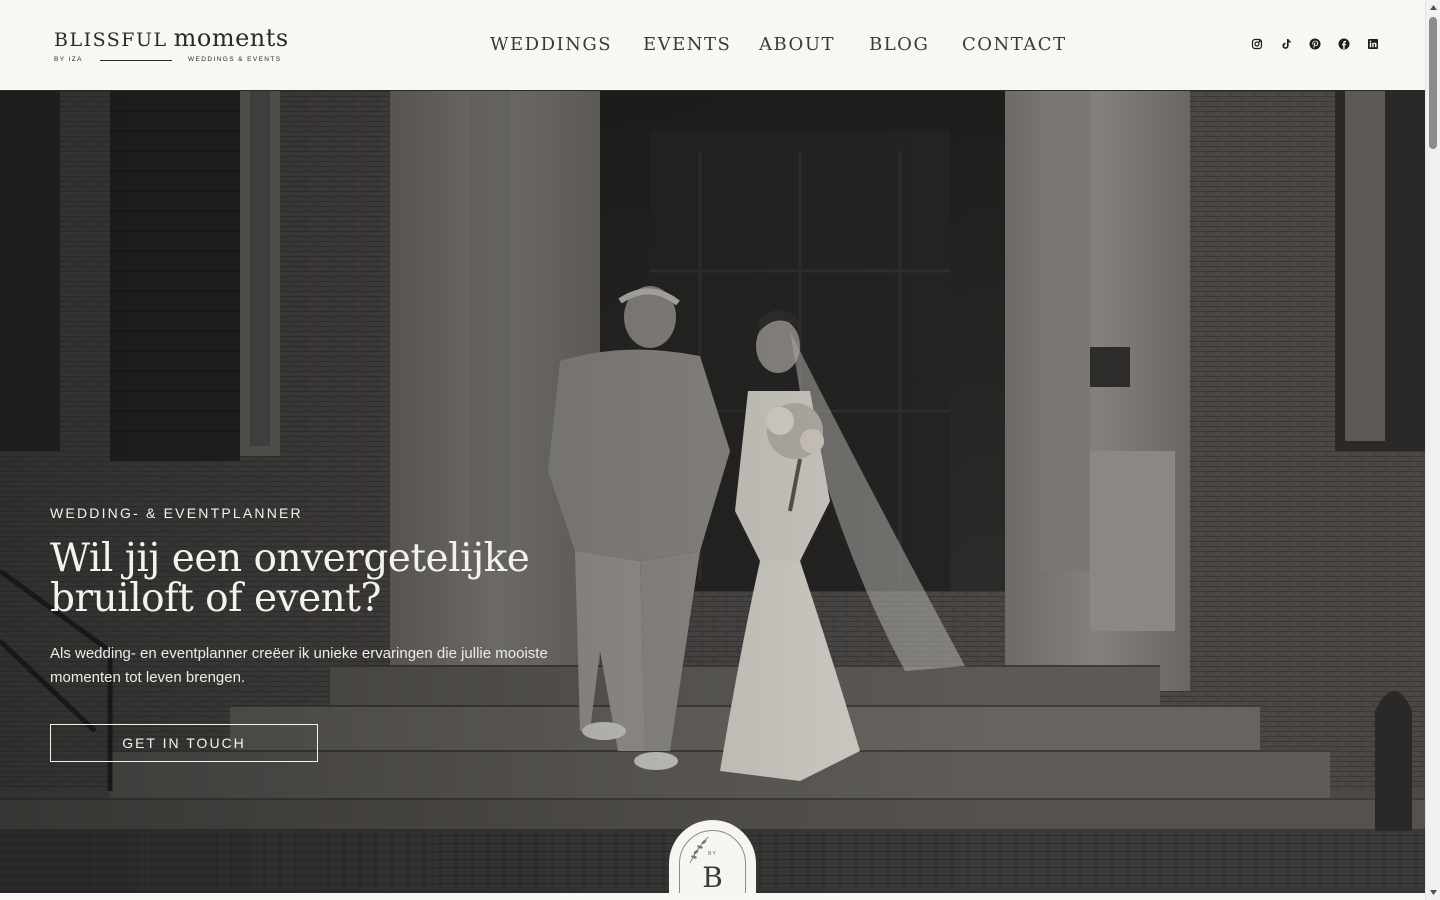 The image size is (1440, 900). What do you see at coordinates (111, 40) in the screenshot?
I see `logo-blissful: BLISSFUL` at bounding box center [111, 40].